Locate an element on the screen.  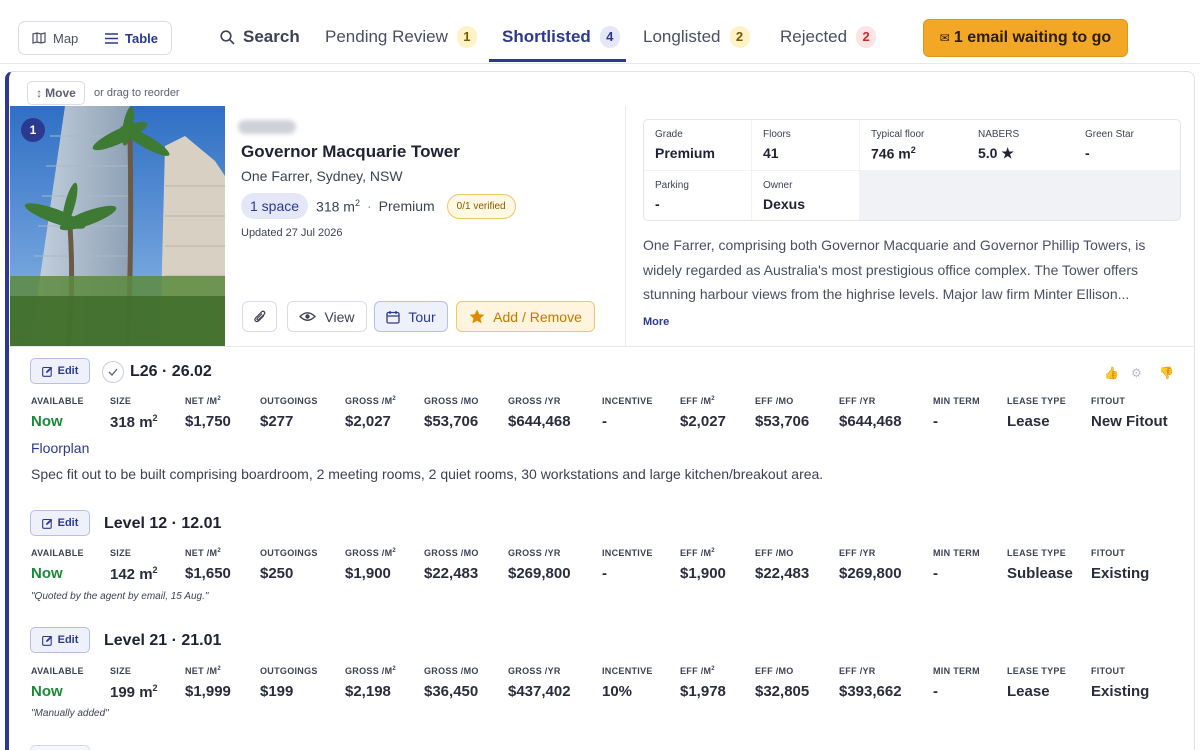
col-size: SIZE 142 m2 is located at coordinates (134, 565).